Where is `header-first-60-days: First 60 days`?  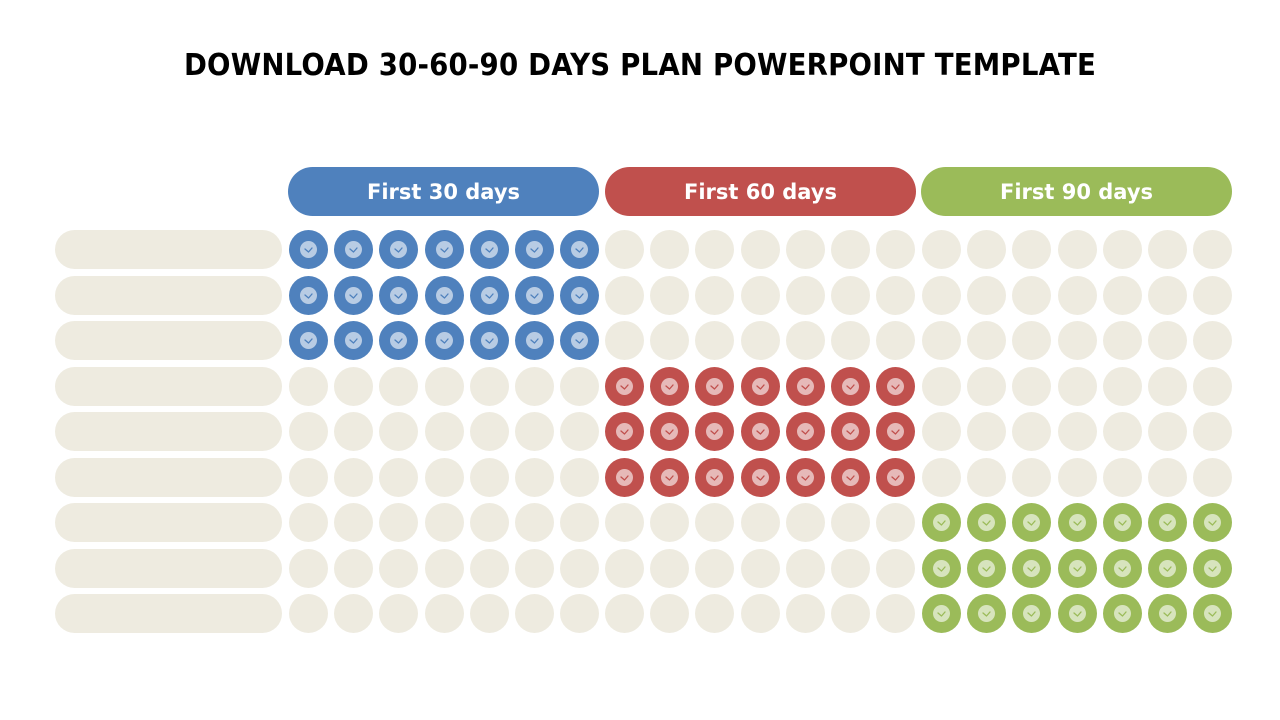
header-first-60-days: First 60 days is located at coordinates (760, 191).